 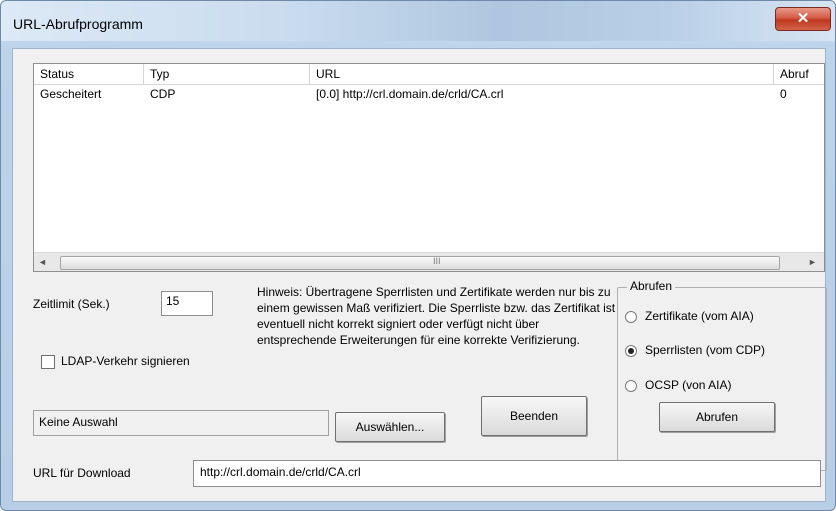 I want to click on radio-ocsp, so click(x=631, y=386).